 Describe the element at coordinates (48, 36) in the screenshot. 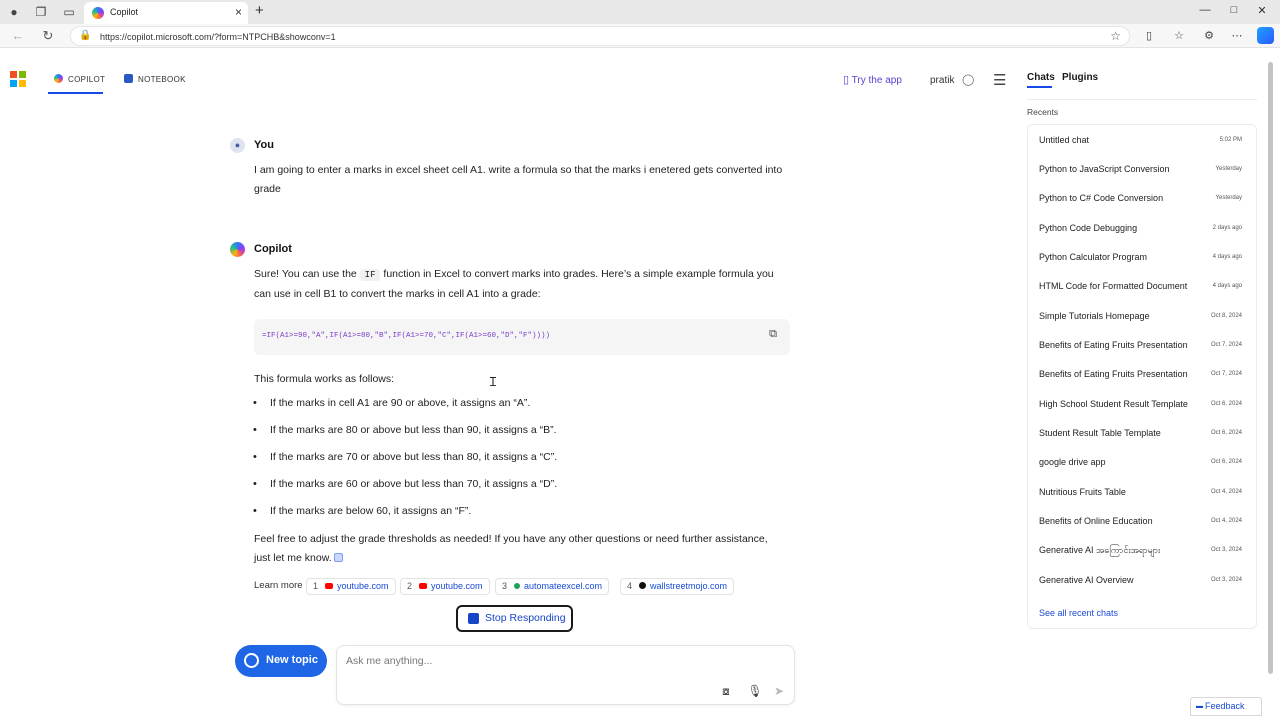

I see `refresh-icon: ↻` at that location.